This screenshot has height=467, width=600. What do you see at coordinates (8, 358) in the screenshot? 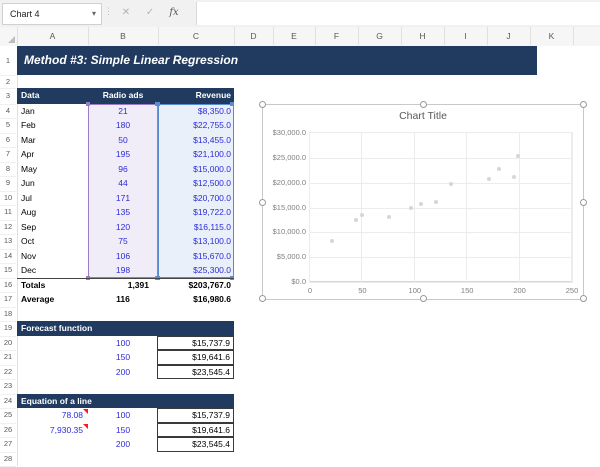
I see `row-header-21: 21` at bounding box center [8, 358].